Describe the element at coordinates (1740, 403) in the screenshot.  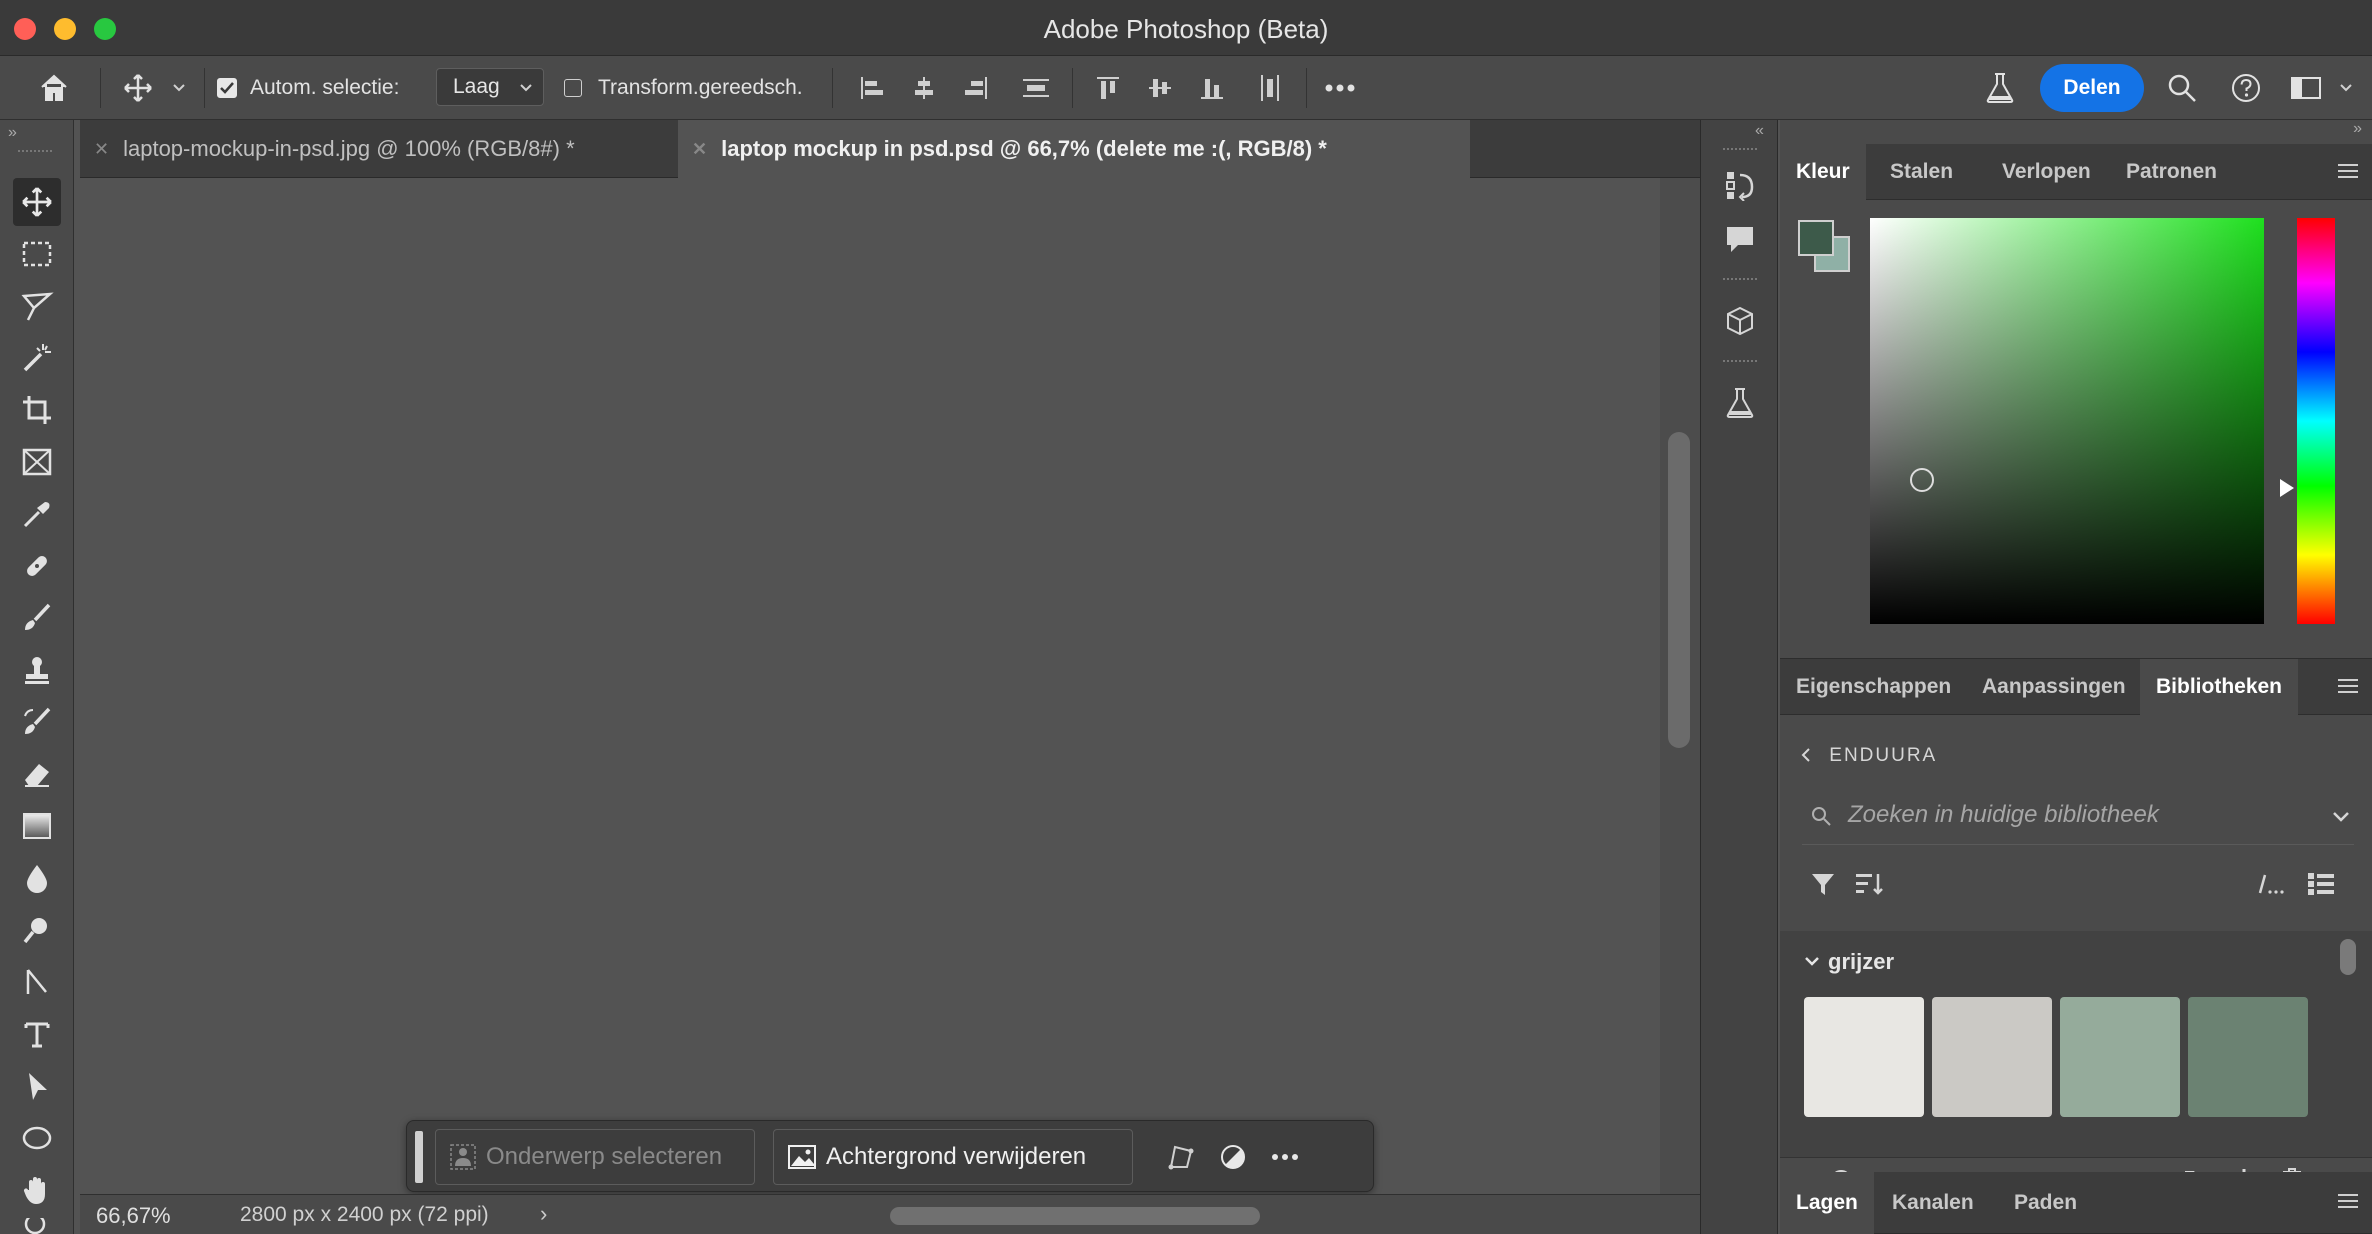
I see `beta-features-panel-button` at that location.